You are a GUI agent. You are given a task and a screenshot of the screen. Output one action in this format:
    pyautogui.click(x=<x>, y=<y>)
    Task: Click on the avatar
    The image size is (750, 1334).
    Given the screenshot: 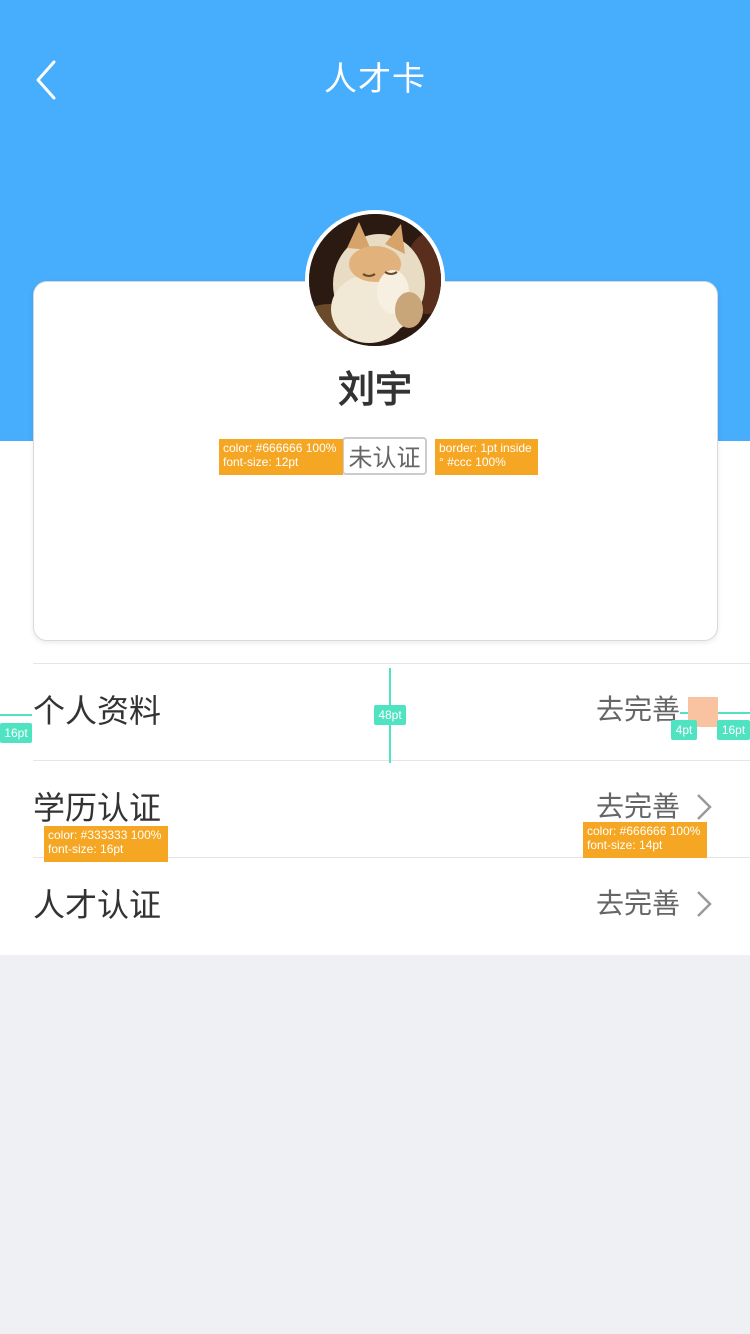 What is the action you would take?
    pyautogui.click(x=375, y=280)
    